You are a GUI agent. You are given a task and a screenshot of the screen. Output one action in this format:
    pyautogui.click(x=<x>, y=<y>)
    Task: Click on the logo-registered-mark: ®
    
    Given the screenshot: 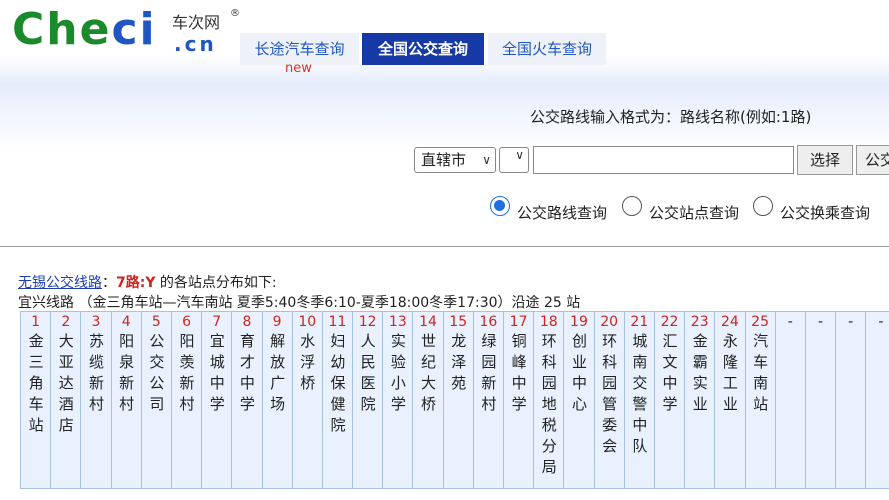 What is the action you would take?
    pyautogui.click(x=235, y=13)
    